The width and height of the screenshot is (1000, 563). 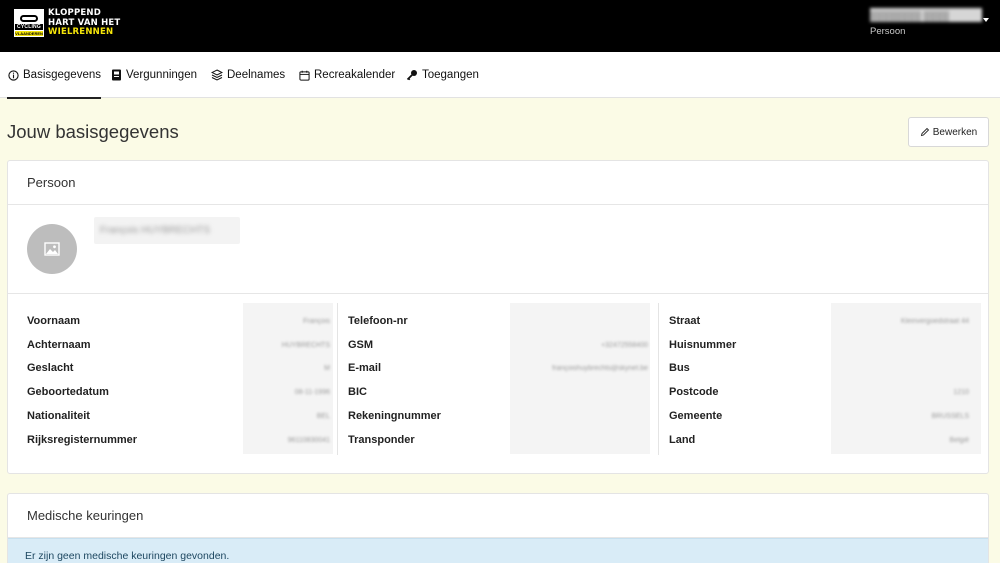 What do you see at coordinates (412, 75) in the screenshot?
I see `key-icon` at bounding box center [412, 75].